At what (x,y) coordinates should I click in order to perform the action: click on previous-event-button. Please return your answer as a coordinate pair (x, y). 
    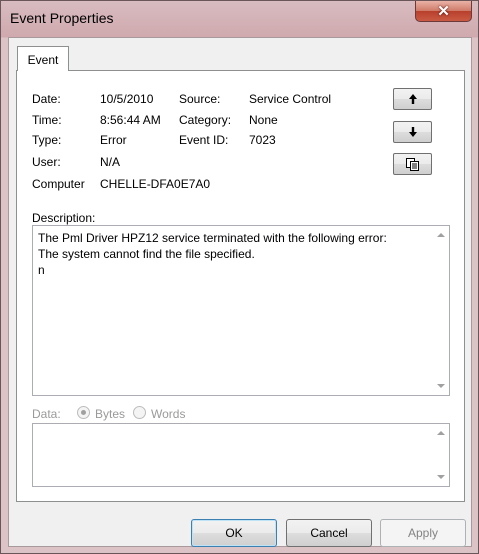
    Looking at the image, I should click on (412, 99).